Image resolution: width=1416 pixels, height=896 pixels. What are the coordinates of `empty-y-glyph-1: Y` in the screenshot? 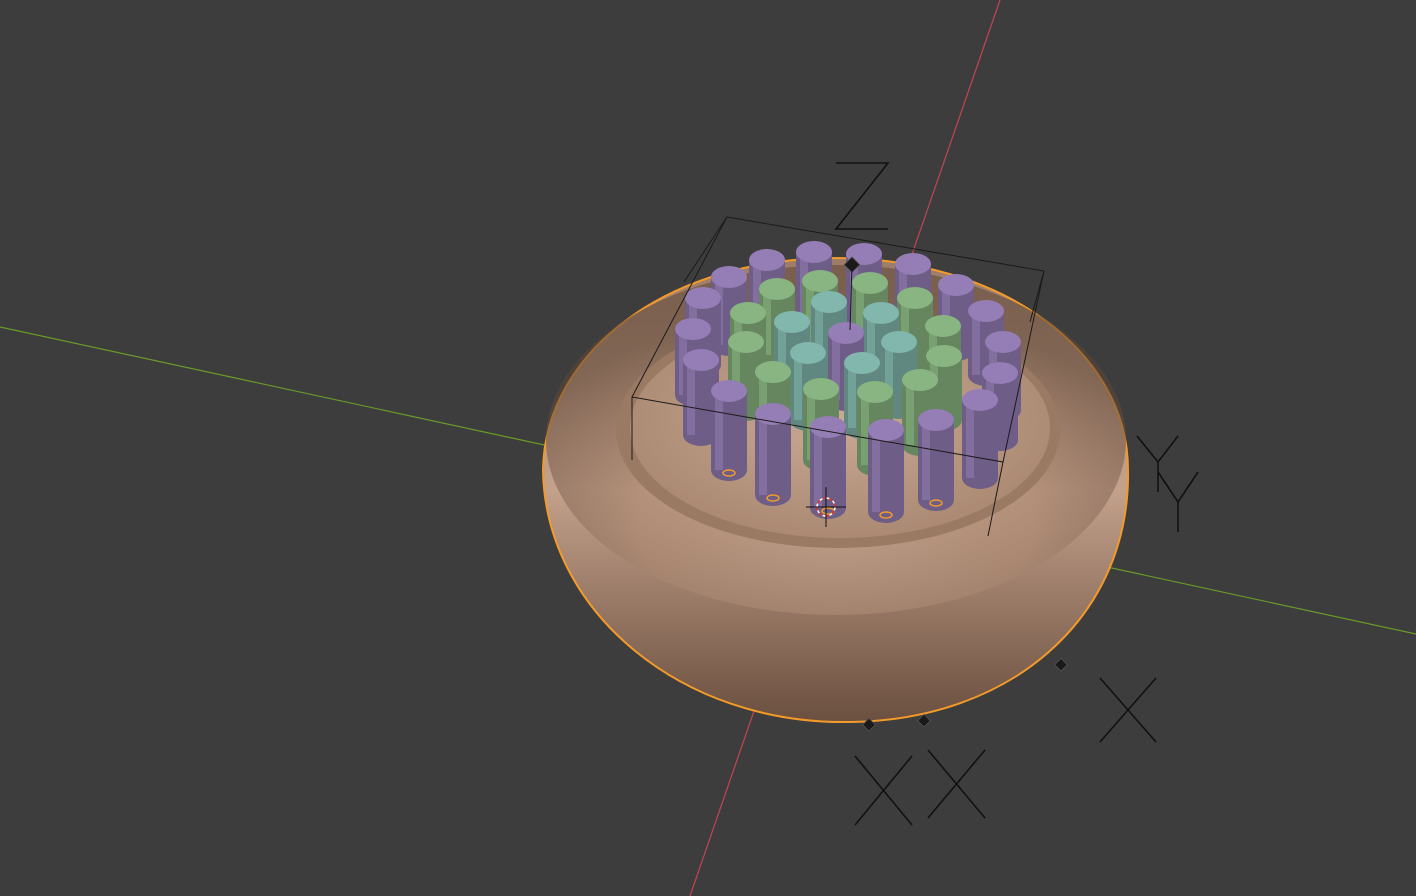 It's located at (1157, 463).